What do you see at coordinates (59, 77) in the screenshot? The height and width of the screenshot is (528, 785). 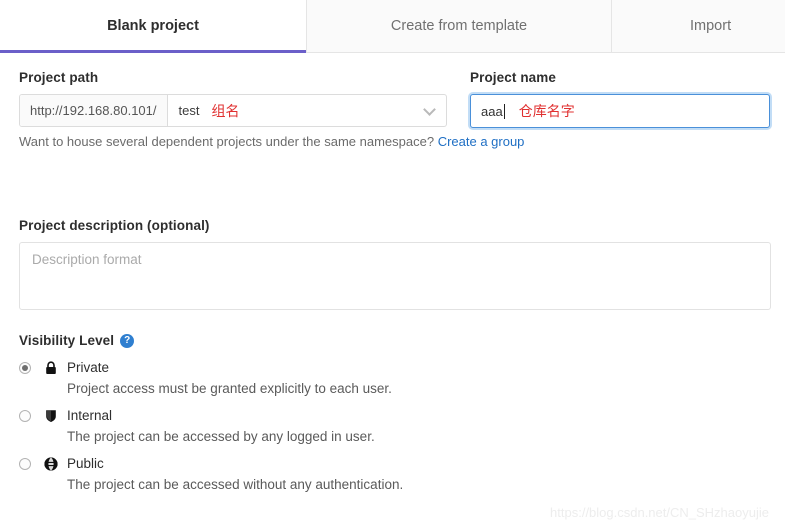 I see `project-path-label: Project path` at bounding box center [59, 77].